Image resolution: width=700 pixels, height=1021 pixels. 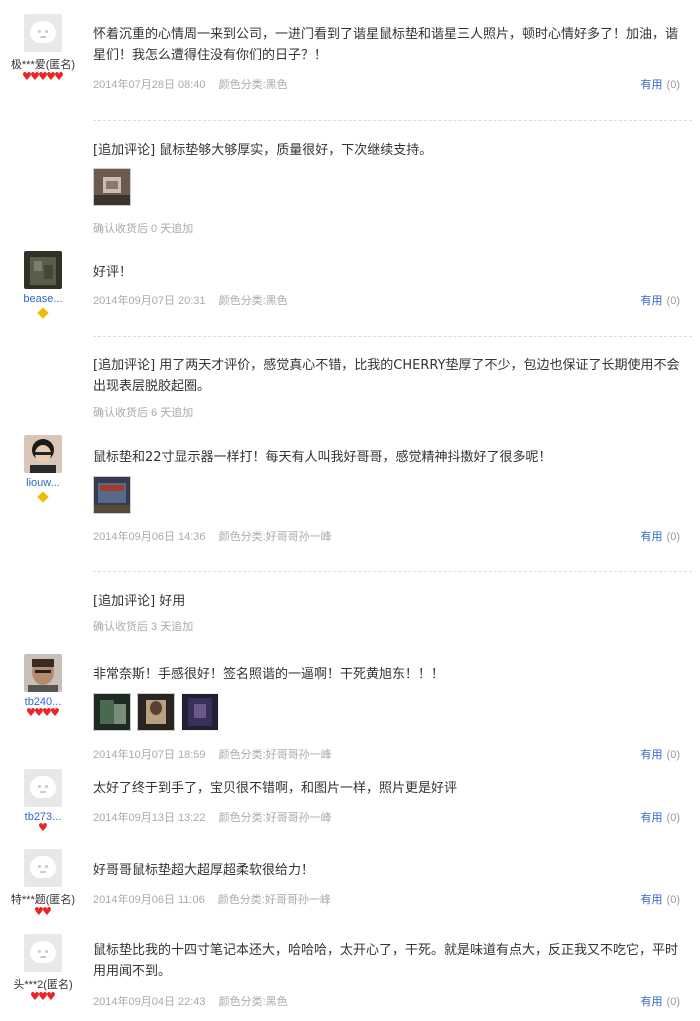 What do you see at coordinates (149, 755) in the screenshot?
I see `review-date: 2014年10月07日 18:59` at bounding box center [149, 755].